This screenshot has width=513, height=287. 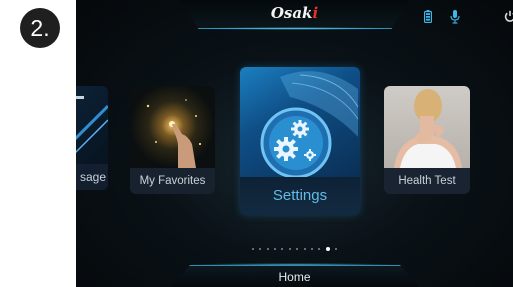 What do you see at coordinates (172, 181) in the screenshot?
I see `carousel-card-label: My Favorites` at bounding box center [172, 181].